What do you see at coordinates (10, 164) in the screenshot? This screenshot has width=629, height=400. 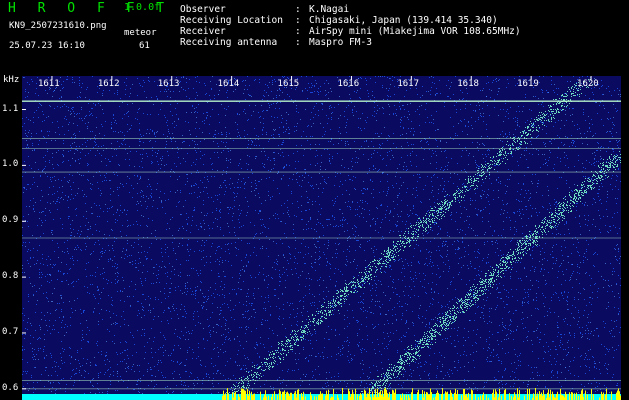 I see `y-tick-label: 1.0` at bounding box center [10, 164].